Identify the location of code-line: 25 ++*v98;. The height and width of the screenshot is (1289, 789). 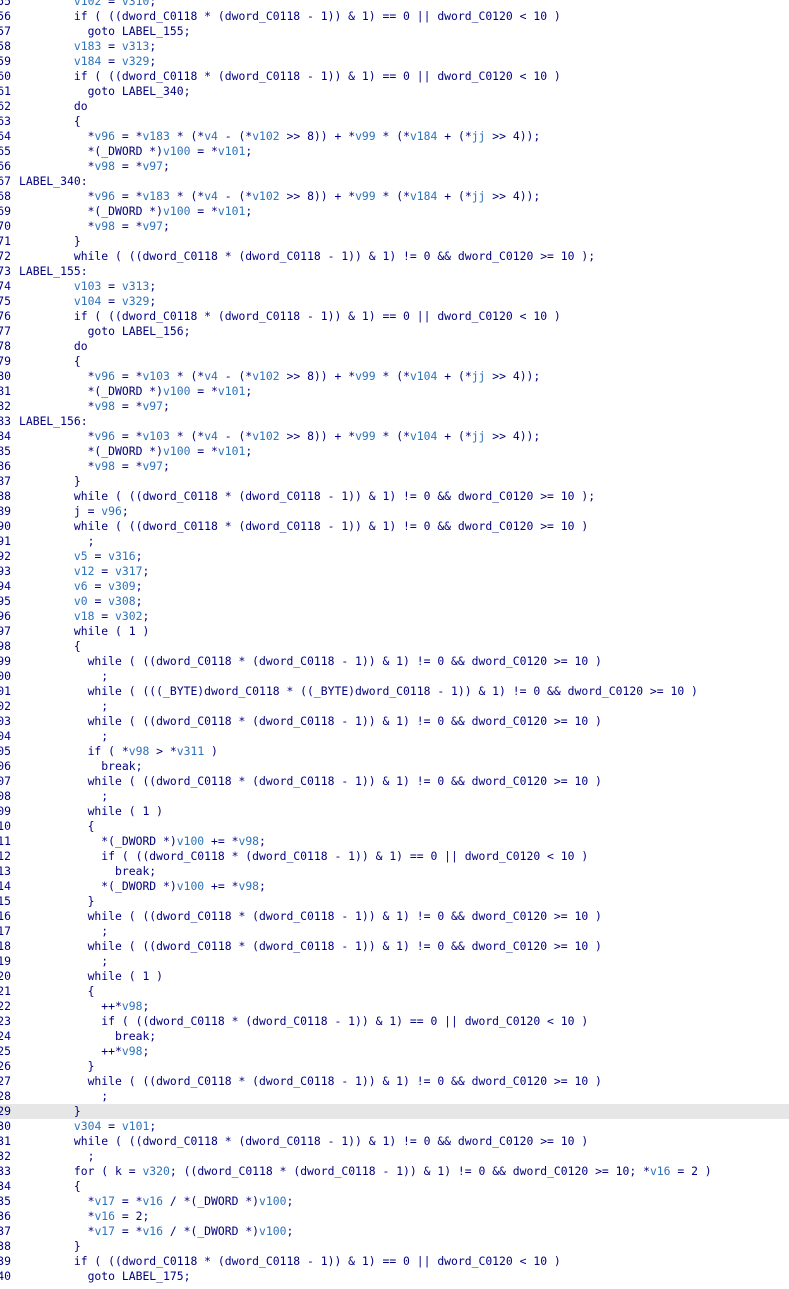
(394, 1051).